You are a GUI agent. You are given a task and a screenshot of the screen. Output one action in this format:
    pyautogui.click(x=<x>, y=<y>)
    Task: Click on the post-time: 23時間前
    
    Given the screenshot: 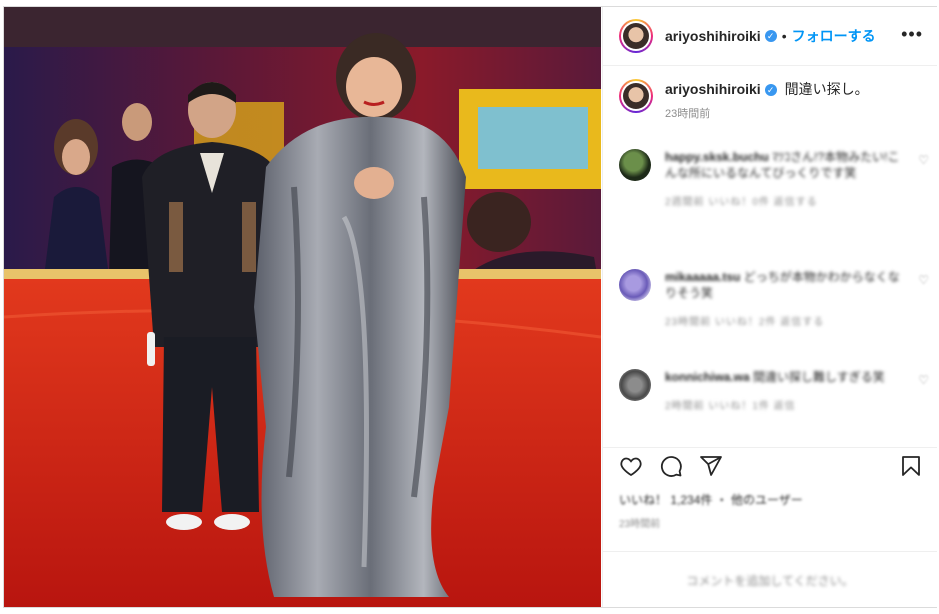 What is the action you would take?
    pyautogui.click(x=640, y=524)
    